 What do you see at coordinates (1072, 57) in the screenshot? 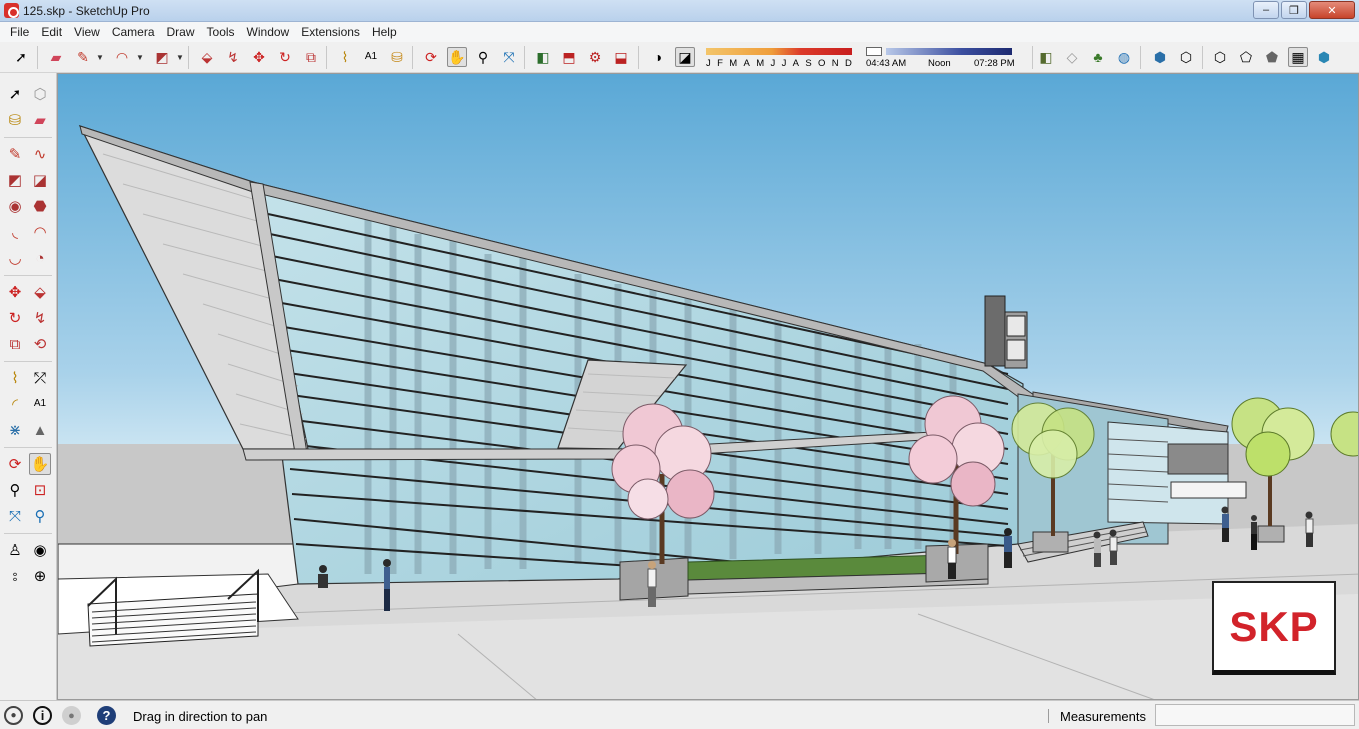
I see `display-section-planes-icon: ◇` at bounding box center [1072, 57].